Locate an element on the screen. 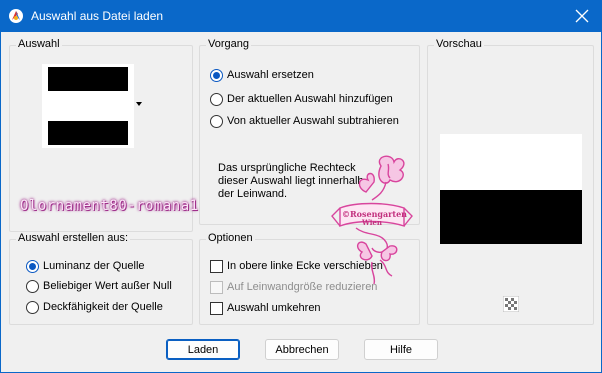 The height and width of the screenshot is (373, 602). radio-auswahl-ersetzen: Auswahl ersetzen is located at coordinates (262, 75).